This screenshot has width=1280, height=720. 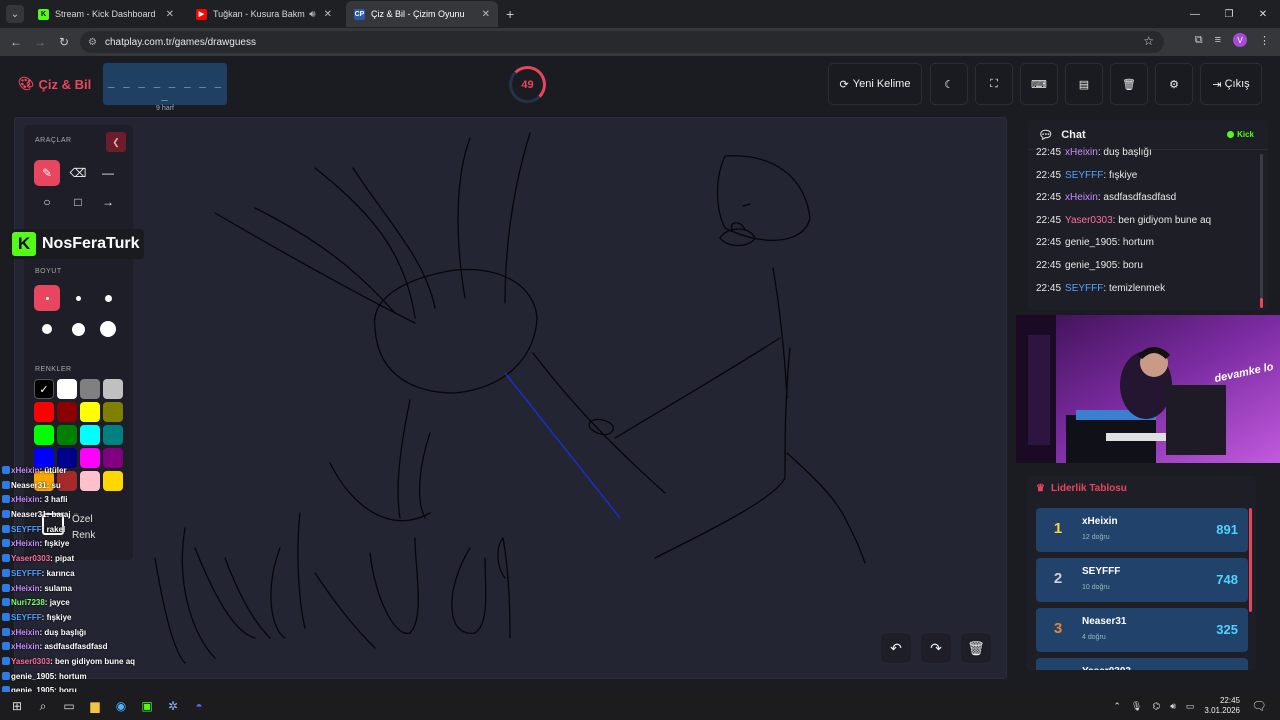 What do you see at coordinates (108, 173) in the screenshot?
I see `line-tool: —` at bounding box center [108, 173].